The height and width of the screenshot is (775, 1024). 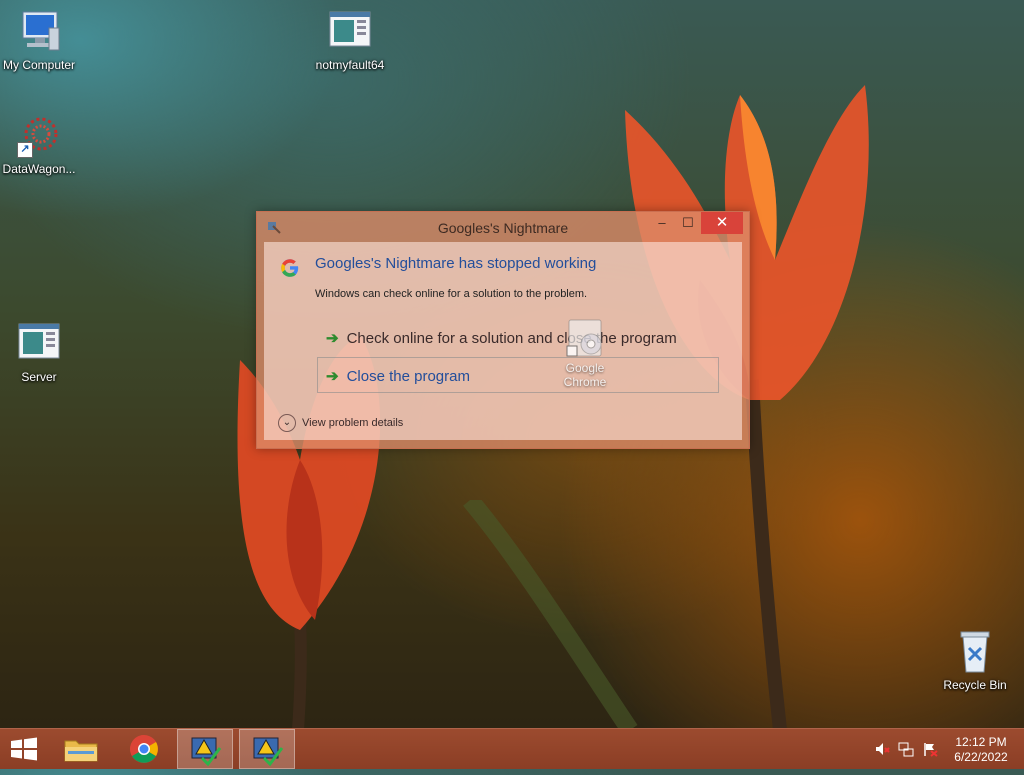 I want to click on chevron-down-icon: ⌄, so click(x=287, y=423).